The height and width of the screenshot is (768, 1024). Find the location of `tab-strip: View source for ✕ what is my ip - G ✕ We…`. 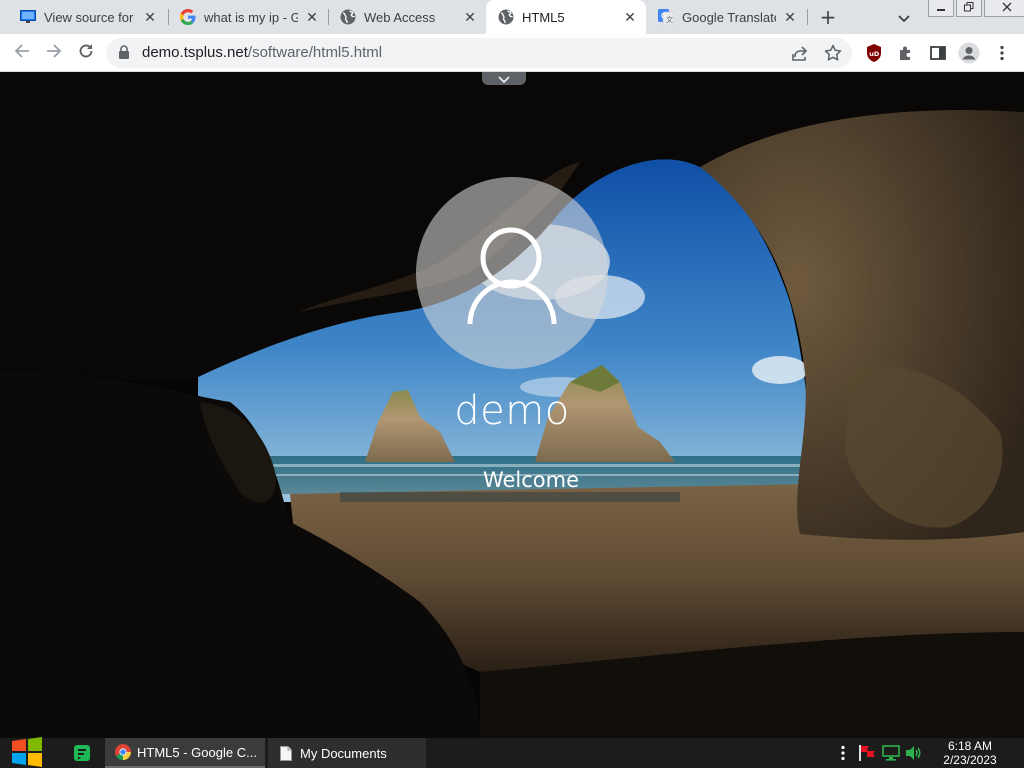

tab-strip: View source for ✕ what is my ip - G ✕ We… is located at coordinates (512, 17).